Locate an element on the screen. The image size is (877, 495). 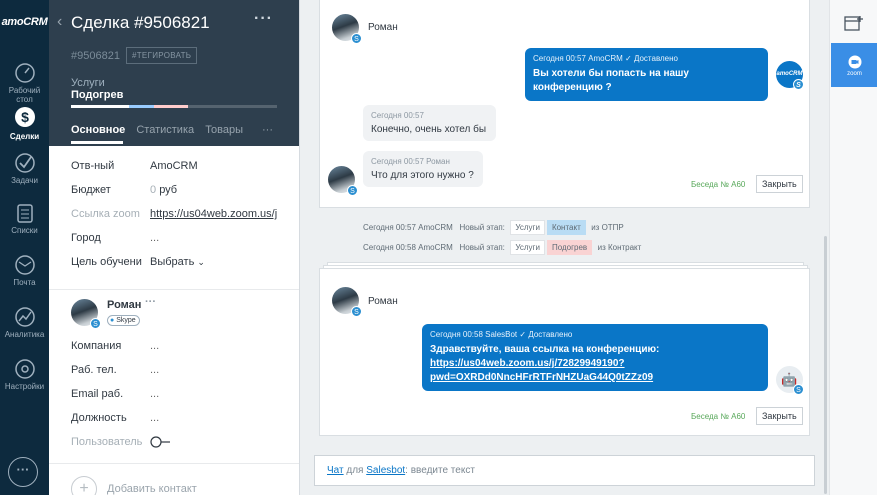
field-value: AmoCRM is located at coordinates (214, 166).